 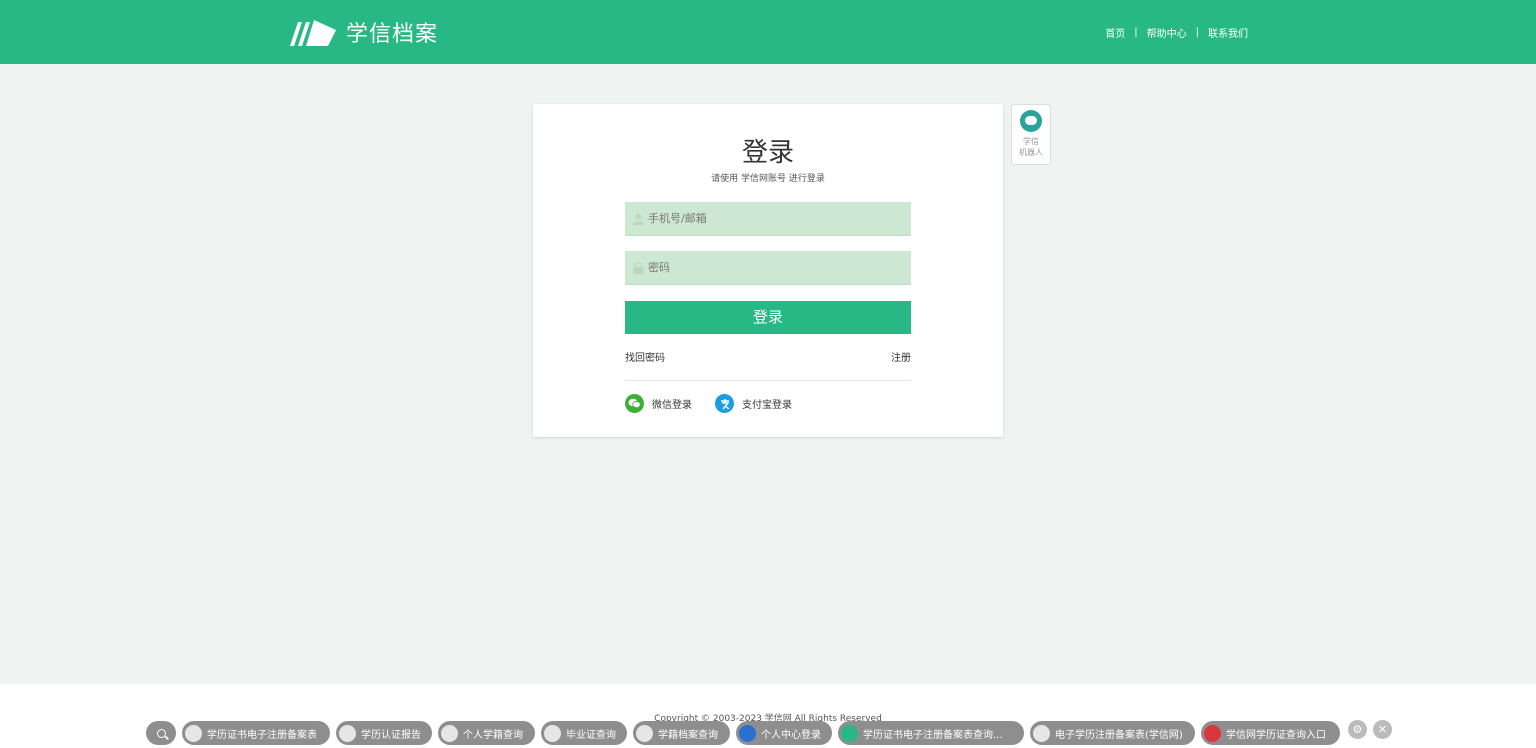 I want to click on gear-icon: ⚙, so click(x=1357, y=729).